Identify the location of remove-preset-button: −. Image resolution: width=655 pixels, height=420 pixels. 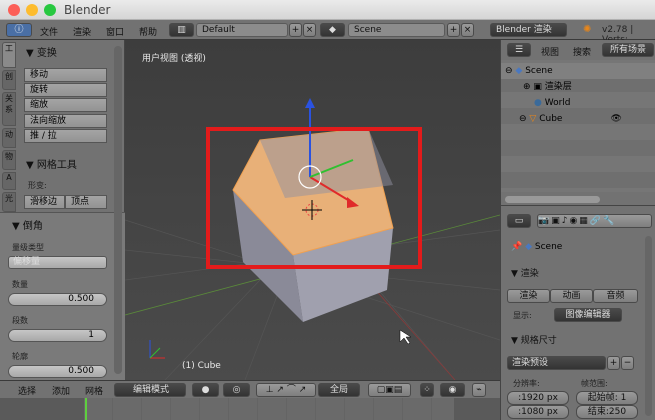
(627, 363).